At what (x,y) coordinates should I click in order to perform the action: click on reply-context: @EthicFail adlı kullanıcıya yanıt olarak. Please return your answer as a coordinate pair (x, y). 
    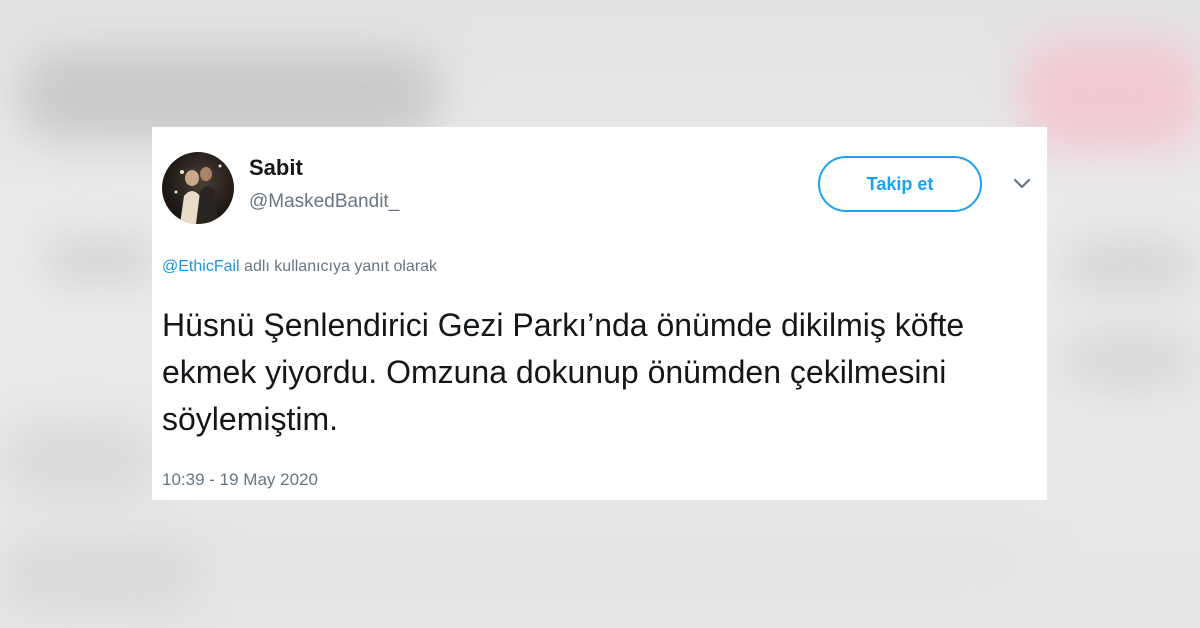
    Looking at the image, I should click on (299, 267).